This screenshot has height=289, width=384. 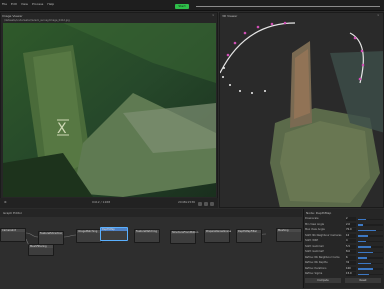 What do you see at coordinates (147, 231) in the screenshot?
I see `node-title: FeatureMatching` at bounding box center [147, 231].